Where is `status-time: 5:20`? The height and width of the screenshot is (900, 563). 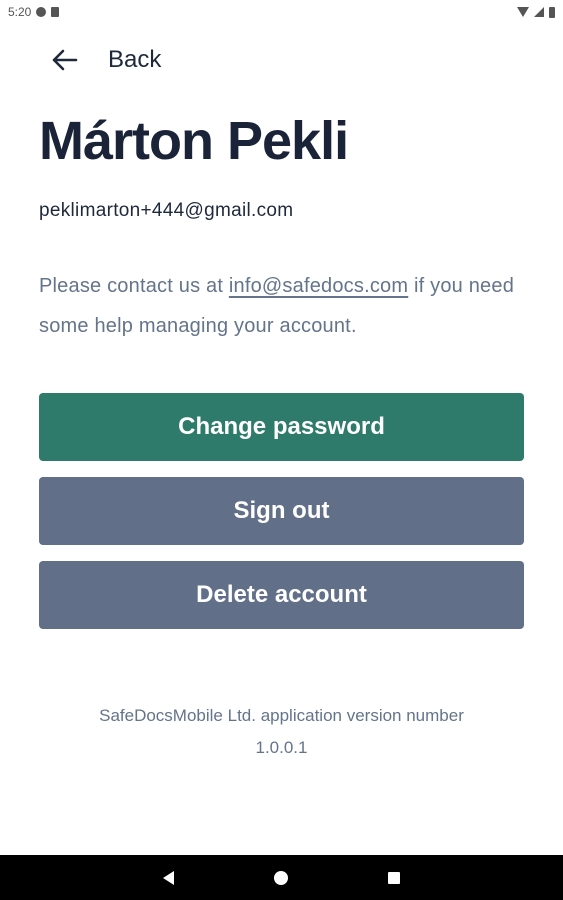
status-time: 5:20 is located at coordinates (20, 12).